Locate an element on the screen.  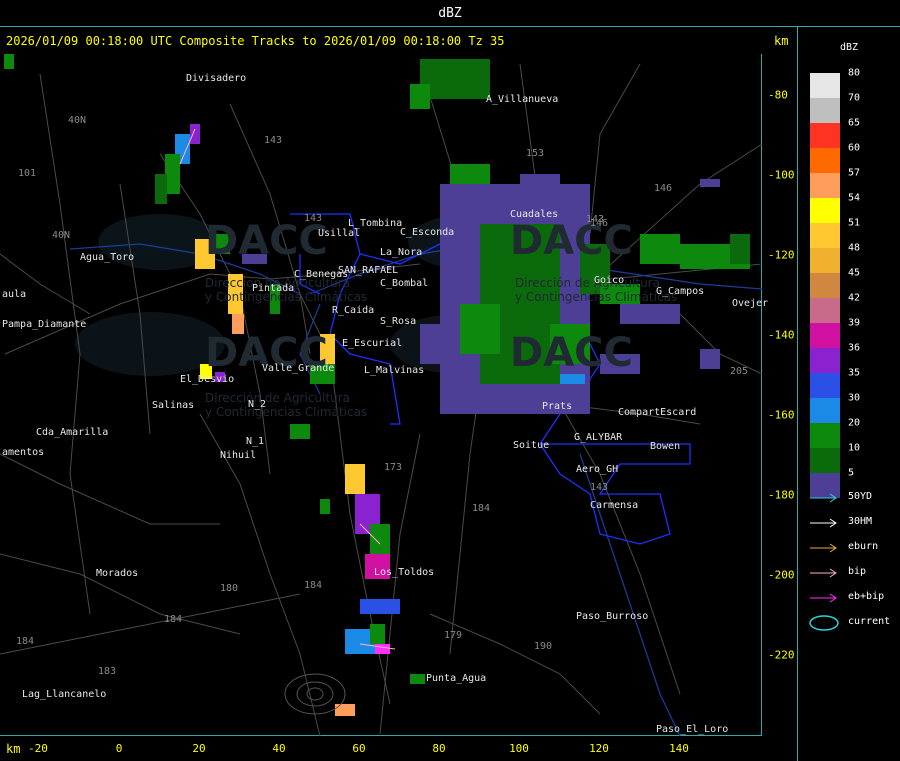
y-tick-label: -120 is located at coordinates (781, 255).